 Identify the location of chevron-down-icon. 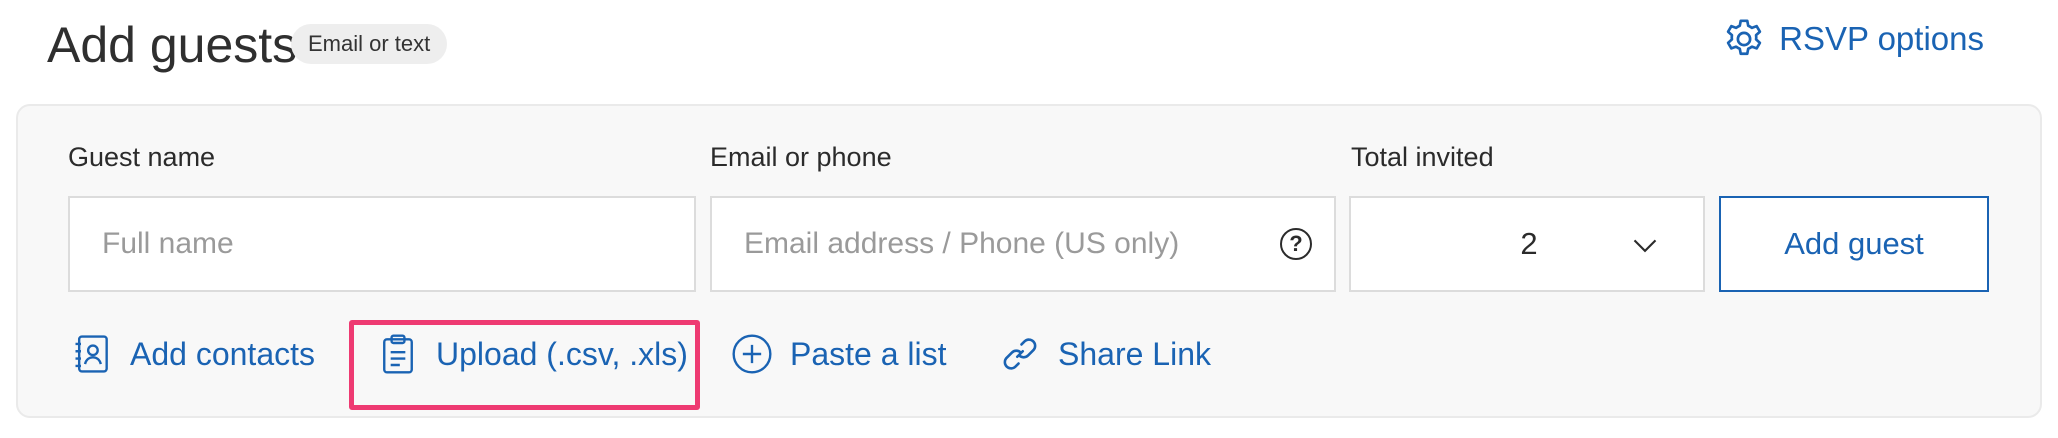
(1645, 246).